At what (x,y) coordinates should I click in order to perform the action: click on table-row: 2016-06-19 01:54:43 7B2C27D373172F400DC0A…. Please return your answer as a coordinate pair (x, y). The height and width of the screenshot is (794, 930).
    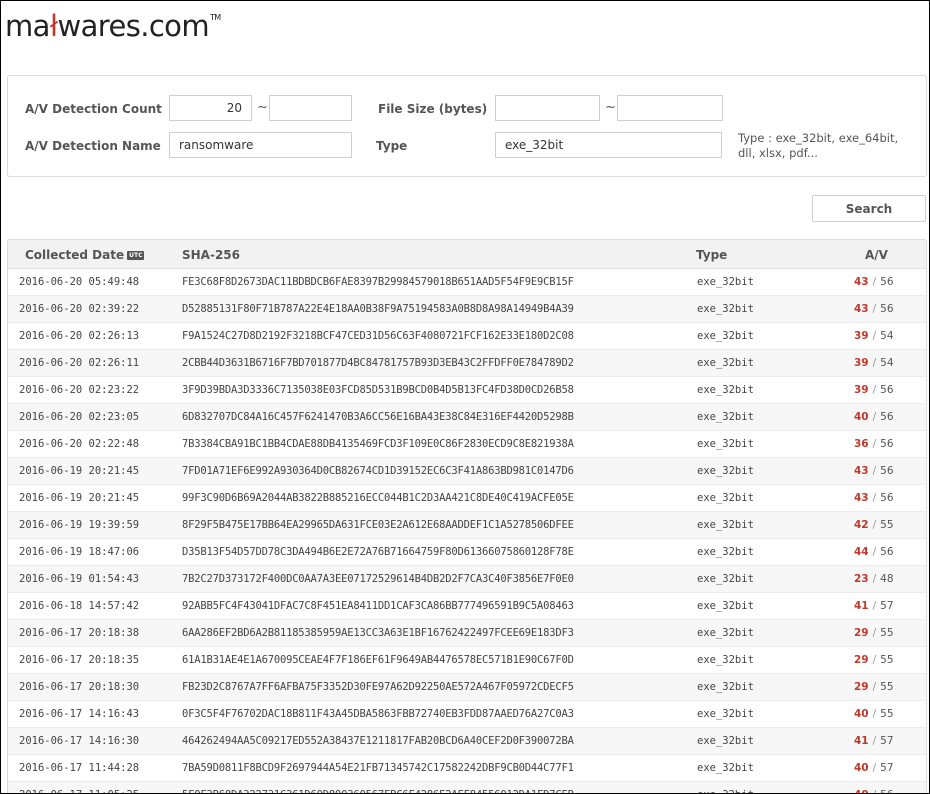
    Looking at the image, I should click on (467, 579).